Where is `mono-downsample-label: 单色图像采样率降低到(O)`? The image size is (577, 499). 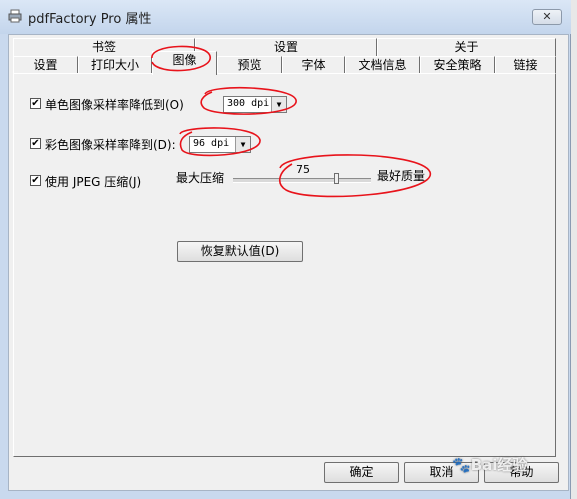 mono-downsample-label: 单色图像采样率降低到(O) is located at coordinates (114, 105).